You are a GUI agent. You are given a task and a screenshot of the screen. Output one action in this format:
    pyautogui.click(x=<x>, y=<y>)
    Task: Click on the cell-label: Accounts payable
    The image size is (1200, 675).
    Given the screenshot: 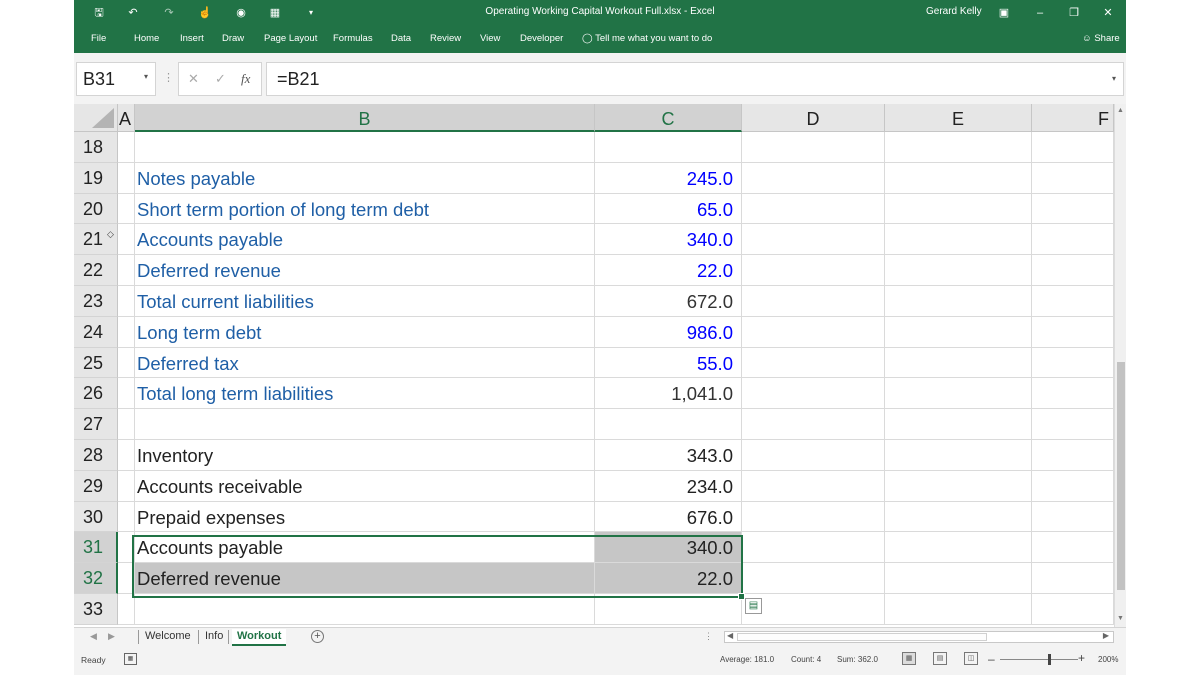 What is the action you would take?
    pyautogui.click(x=365, y=548)
    